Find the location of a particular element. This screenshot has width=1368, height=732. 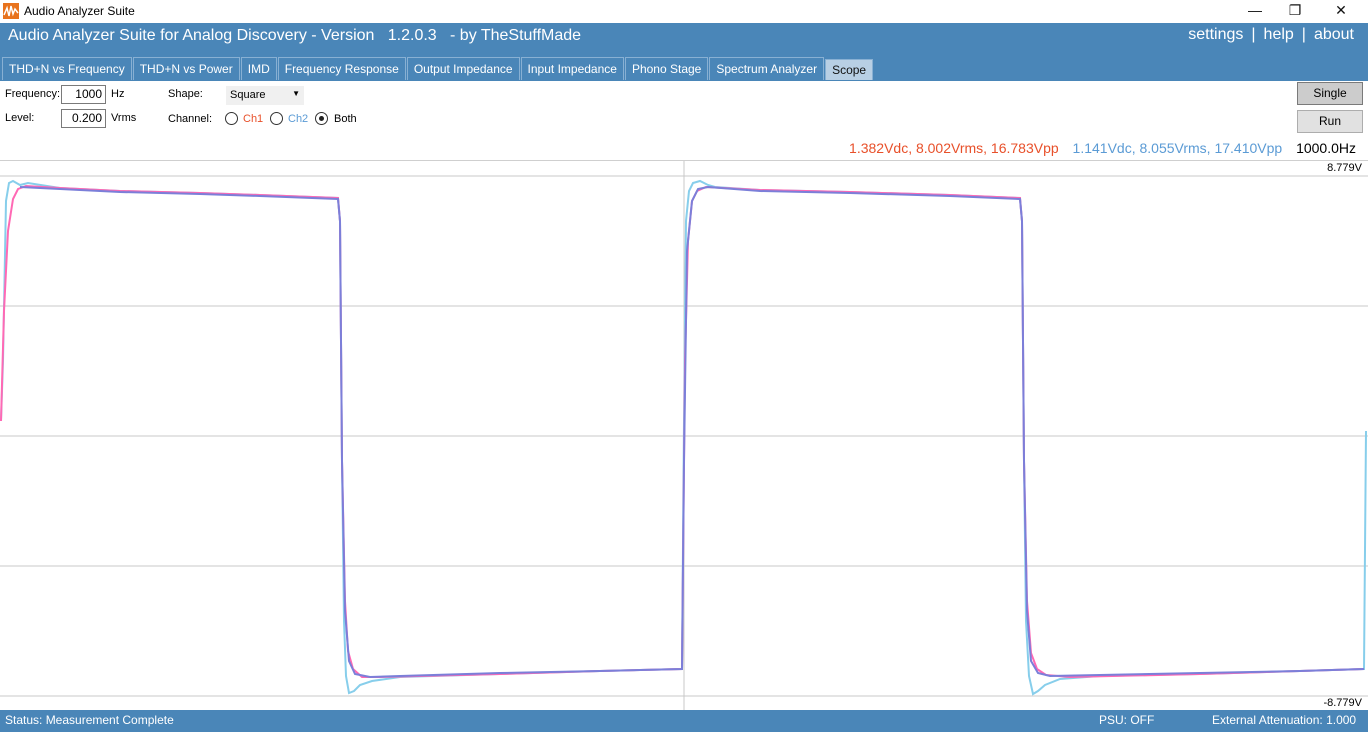

frequency-label: Frequency: is located at coordinates (33, 94).